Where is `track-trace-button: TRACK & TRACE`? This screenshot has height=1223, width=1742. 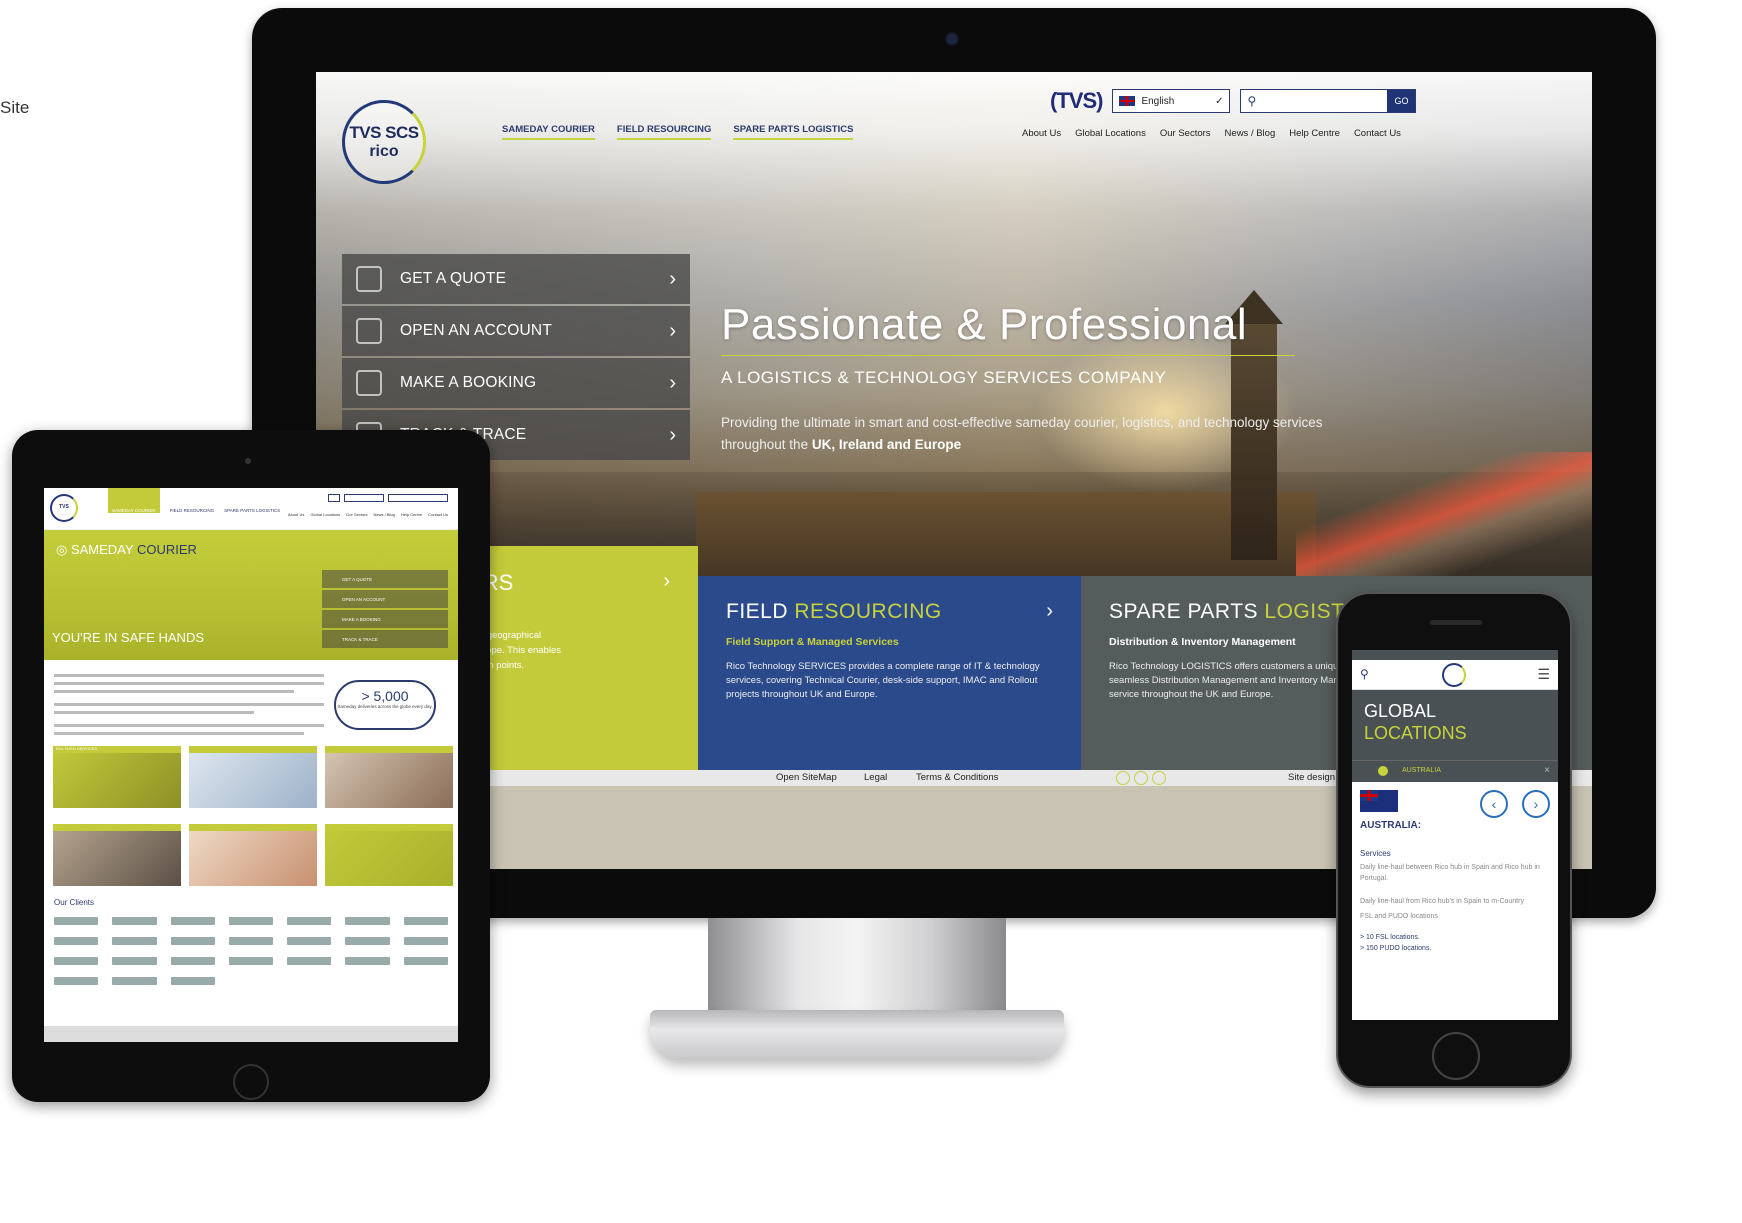
track-trace-button: TRACK & TRACE is located at coordinates (385, 639).